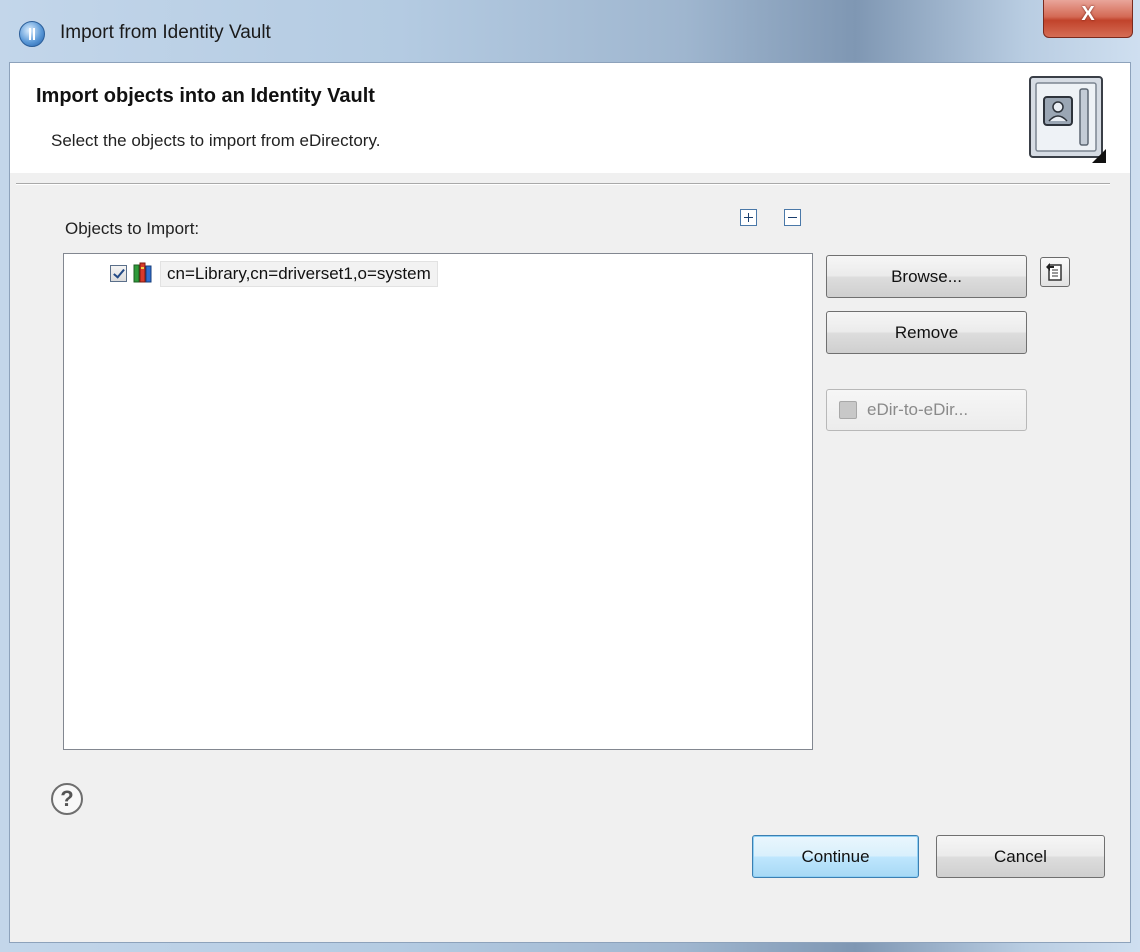 Image resolution: width=1140 pixels, height=952 pixels. I want to click on edir-icon, so click(848, 410).